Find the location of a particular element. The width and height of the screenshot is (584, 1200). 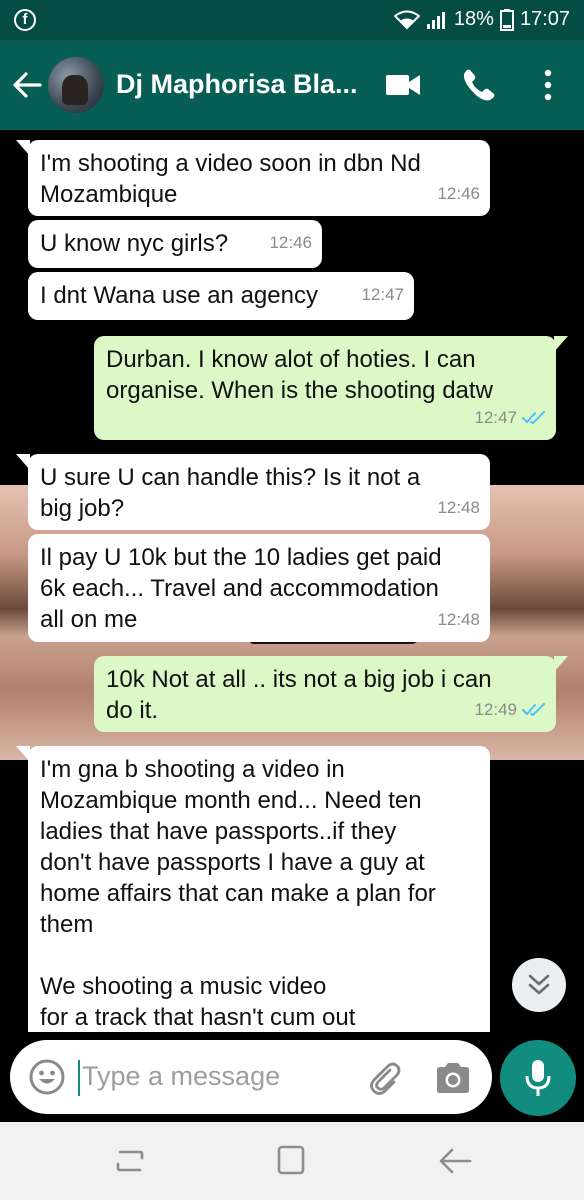

message-time: 12:49 is located at coordinates (495, 709).